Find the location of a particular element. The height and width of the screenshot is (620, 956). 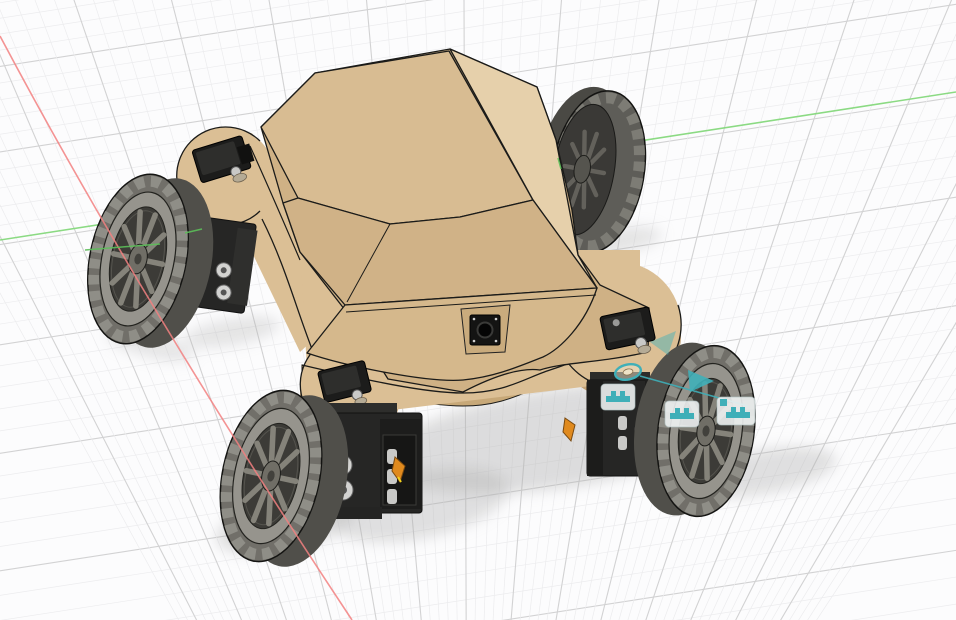

front-camera is located at coordinates (485, 329).